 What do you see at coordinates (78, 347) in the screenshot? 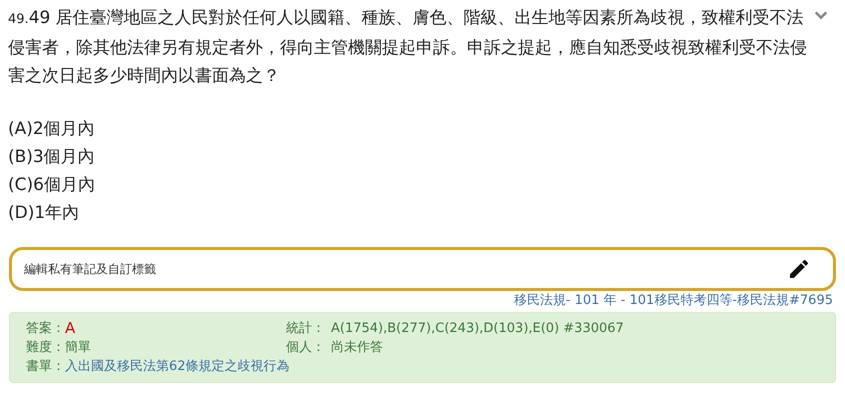
I see `difficulty-value: 簡單` at bounding box center [78, 347].